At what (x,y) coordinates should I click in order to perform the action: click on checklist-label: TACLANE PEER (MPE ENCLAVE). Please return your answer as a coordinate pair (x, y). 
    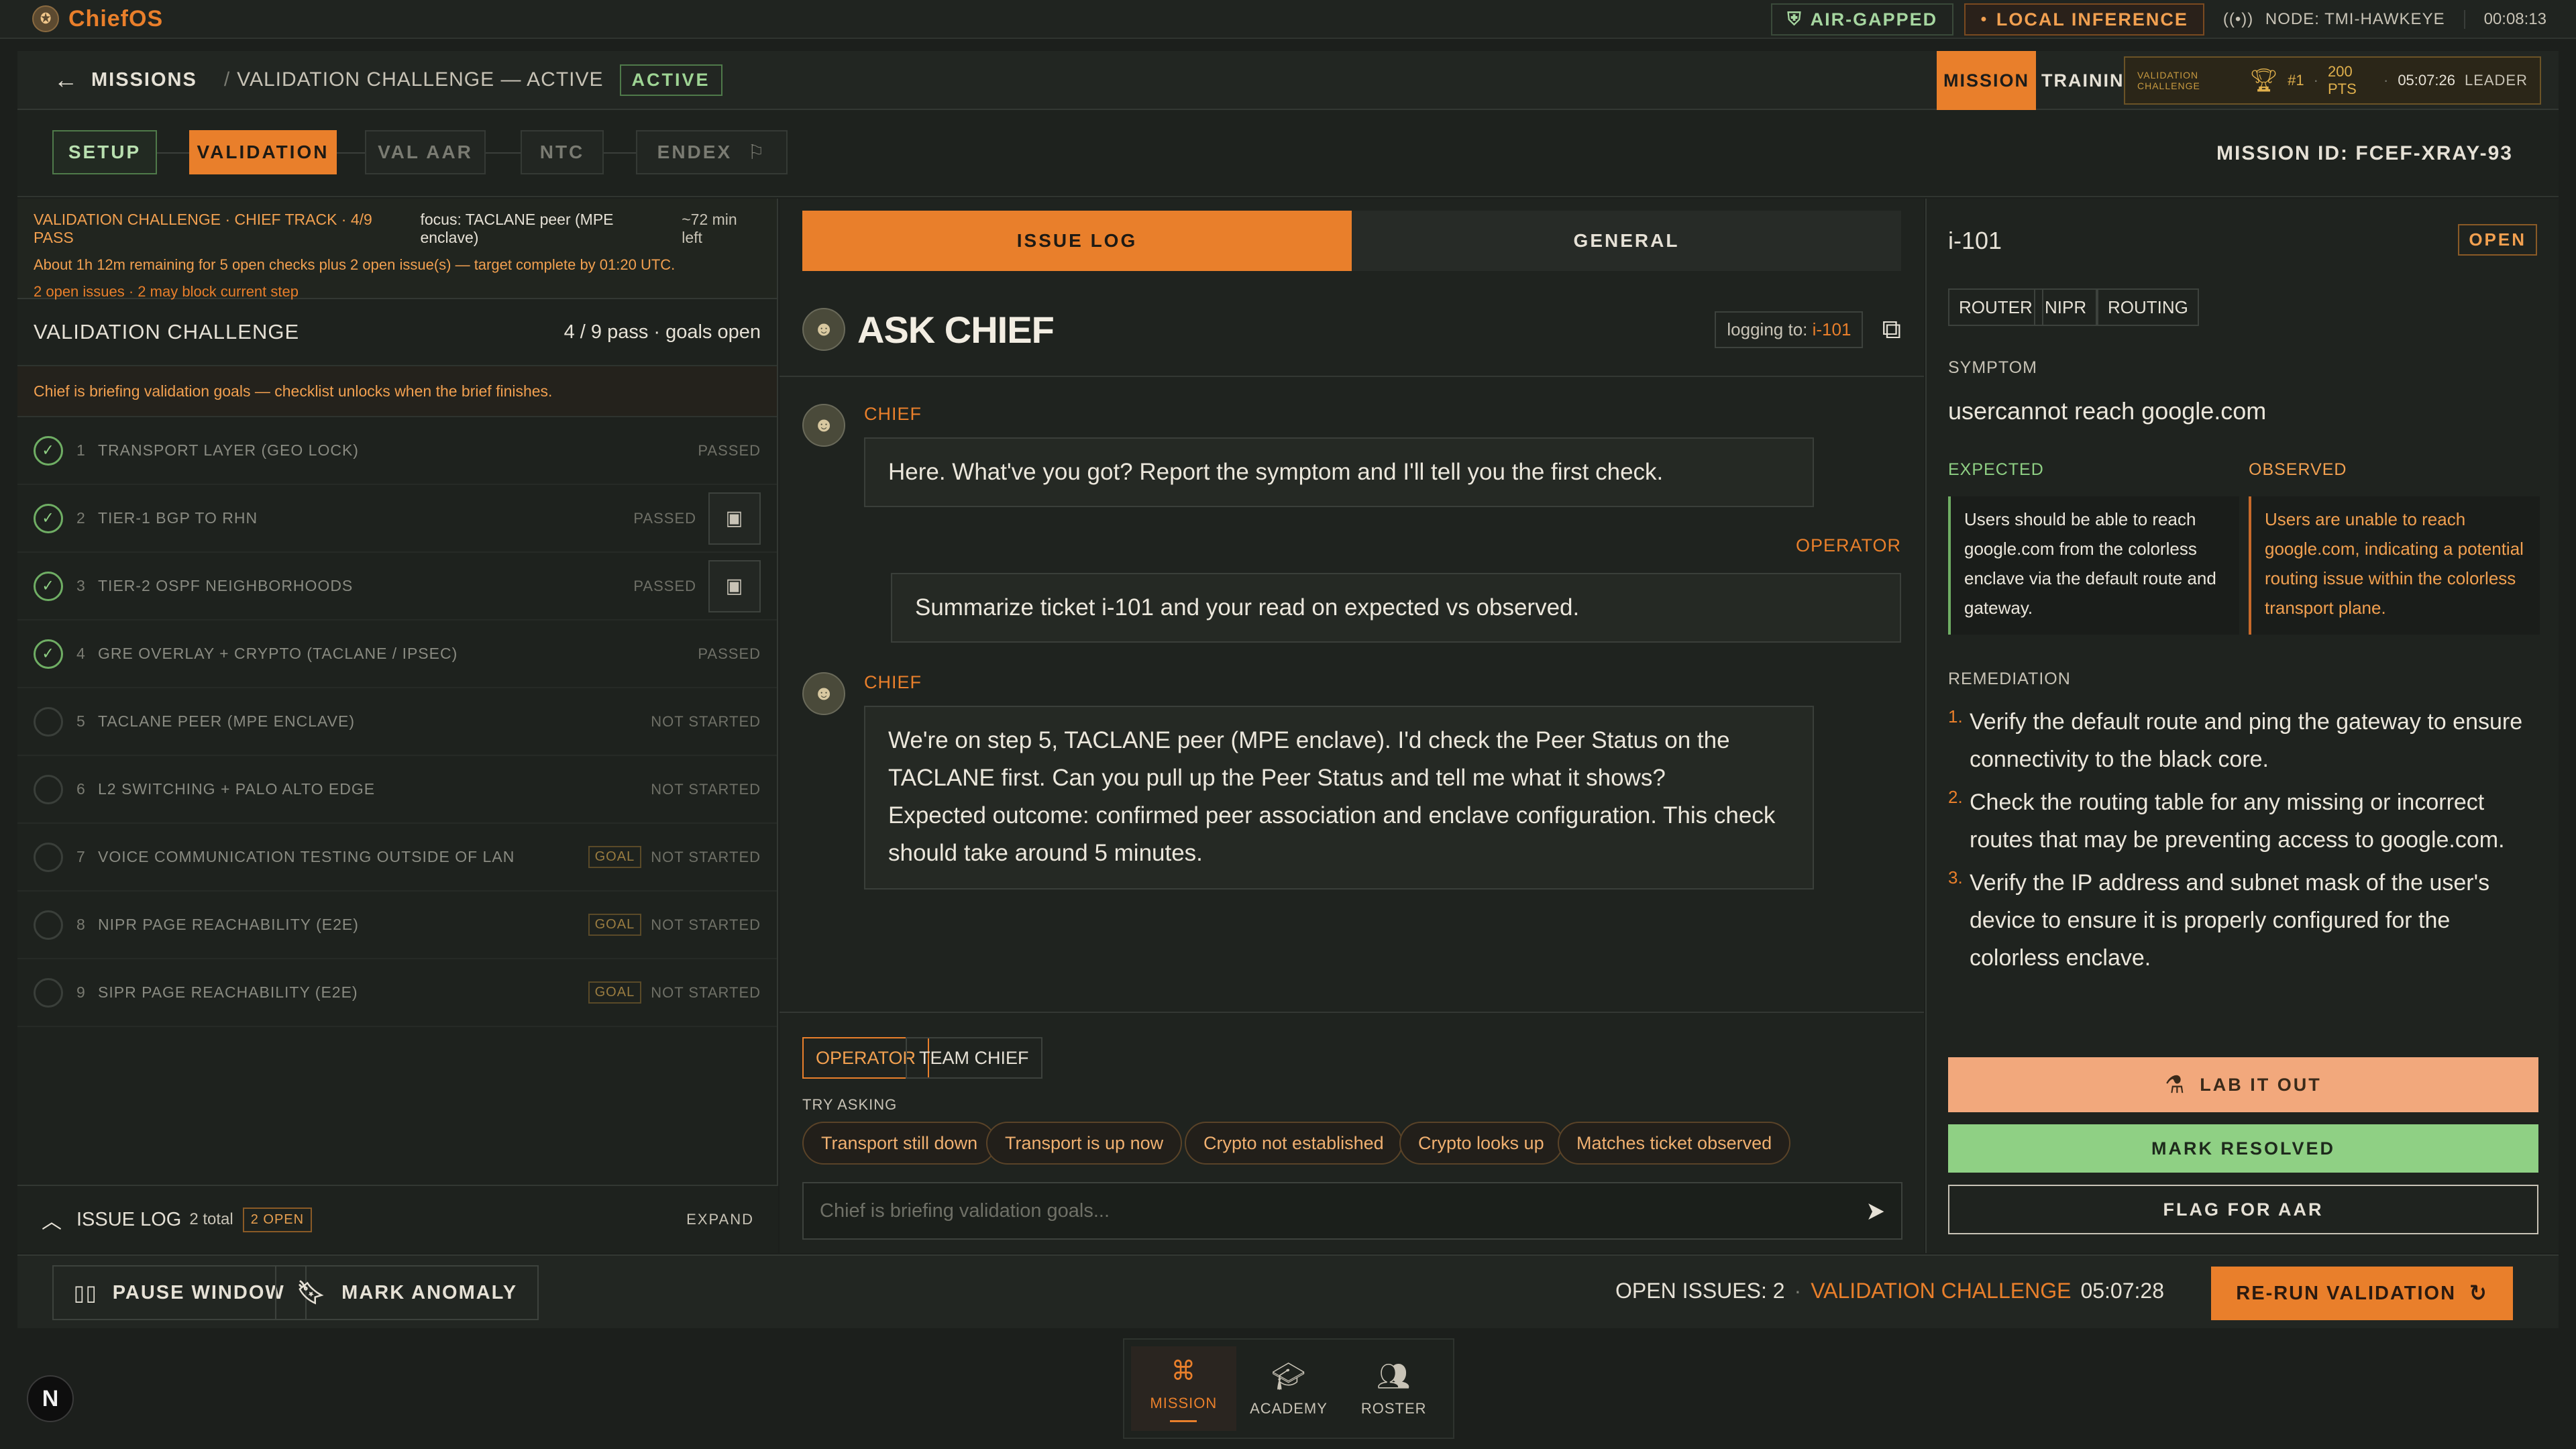
    Looking at the image, I should click on (227, 721).